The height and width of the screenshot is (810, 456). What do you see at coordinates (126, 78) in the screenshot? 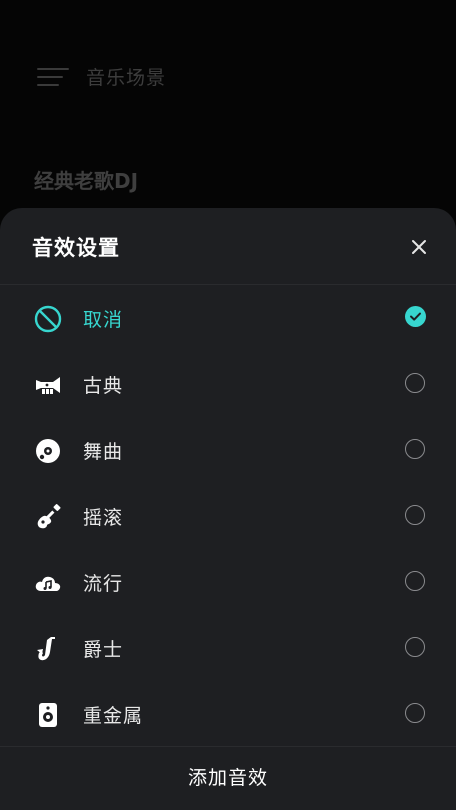
I see `page-title: 音乐场景` at bounding box center [126, 78].